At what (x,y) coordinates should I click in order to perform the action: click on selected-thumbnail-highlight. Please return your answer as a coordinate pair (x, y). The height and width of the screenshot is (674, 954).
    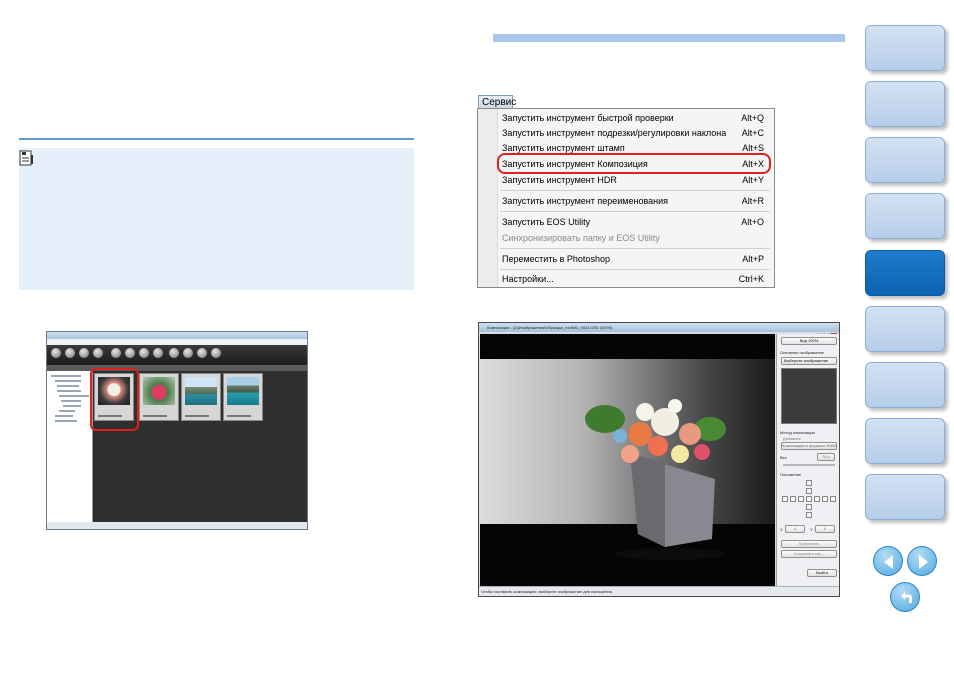
    Looking at the image, I should click on (114, 399).